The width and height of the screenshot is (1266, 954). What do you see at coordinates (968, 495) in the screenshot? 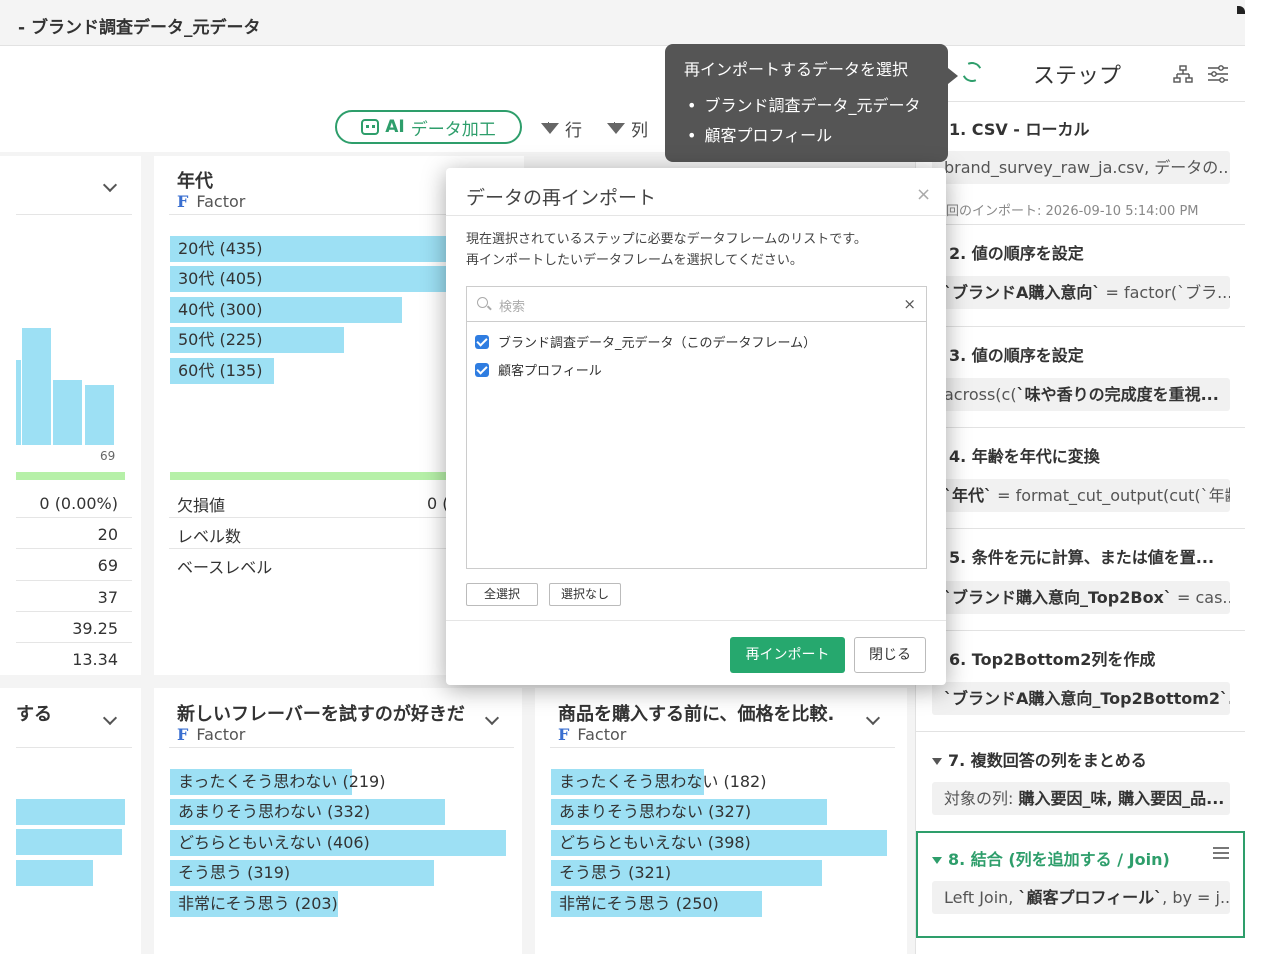
I see `step-detail-bold: `年代`` at bounding box center [968, 495].